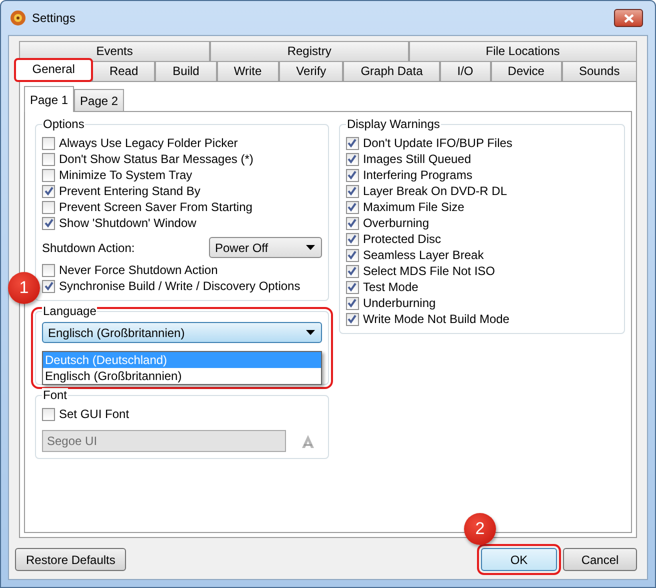 Image resolution: width=656 pixels, height=588 pixels. What do you see at coordinates (182, 376) in the screenshot?
I see `dropdown-option: Englisch (Großbritannien)` at bounding box center [182, 376].